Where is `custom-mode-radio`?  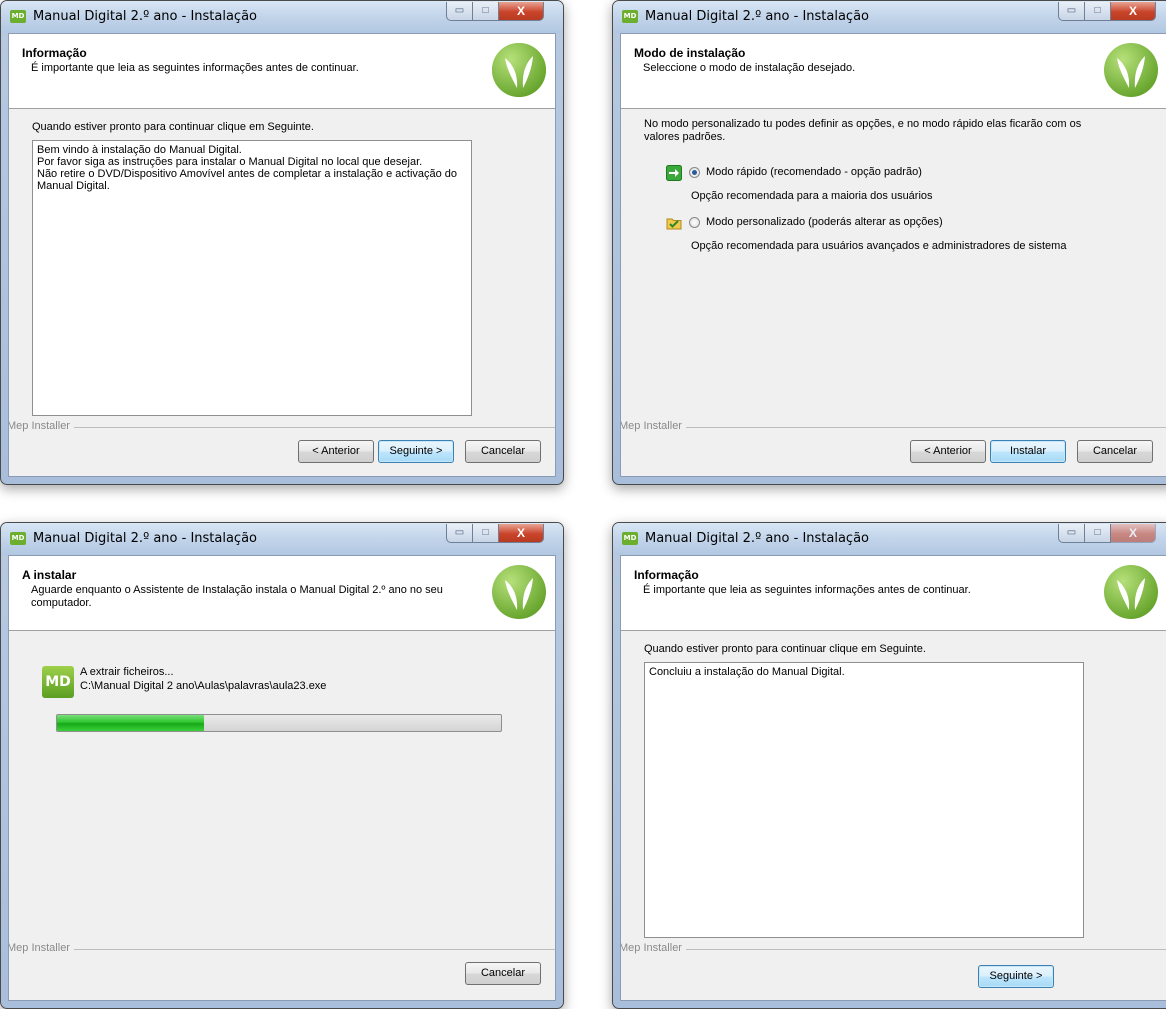
custom-mode-radio is located at coordinates (694, 222).